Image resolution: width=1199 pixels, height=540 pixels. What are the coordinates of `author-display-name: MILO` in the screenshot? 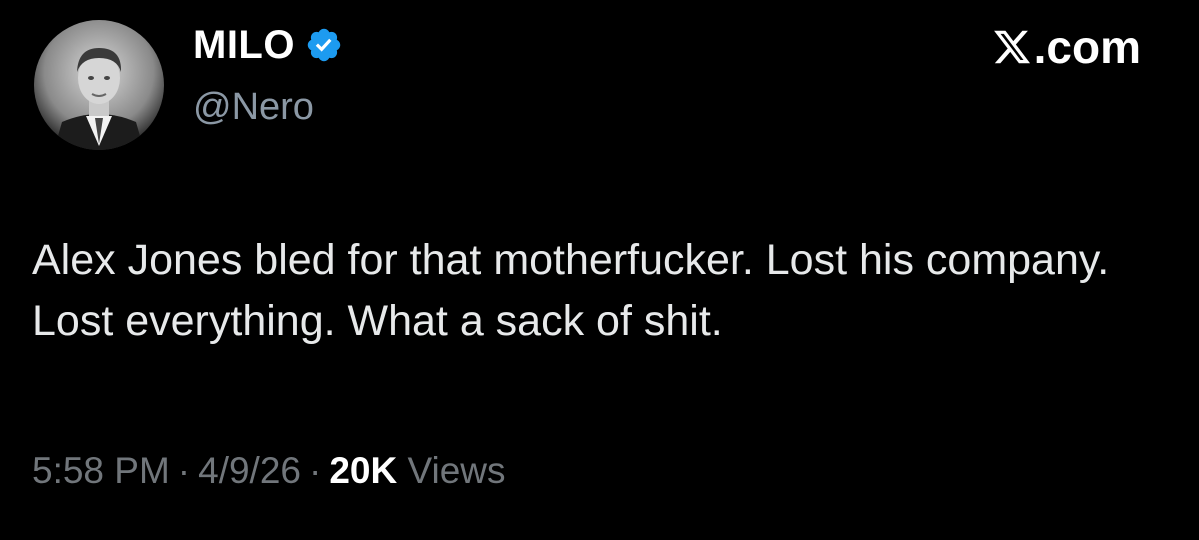 It's located at (244, 45).